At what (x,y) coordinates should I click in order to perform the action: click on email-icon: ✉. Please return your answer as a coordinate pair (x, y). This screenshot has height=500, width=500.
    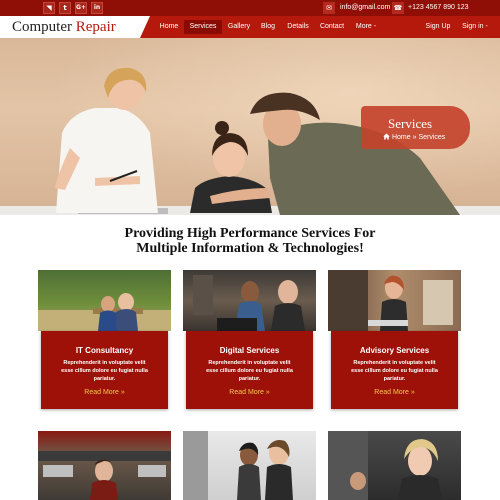
    Looking at the image, I should click on (329, 8).